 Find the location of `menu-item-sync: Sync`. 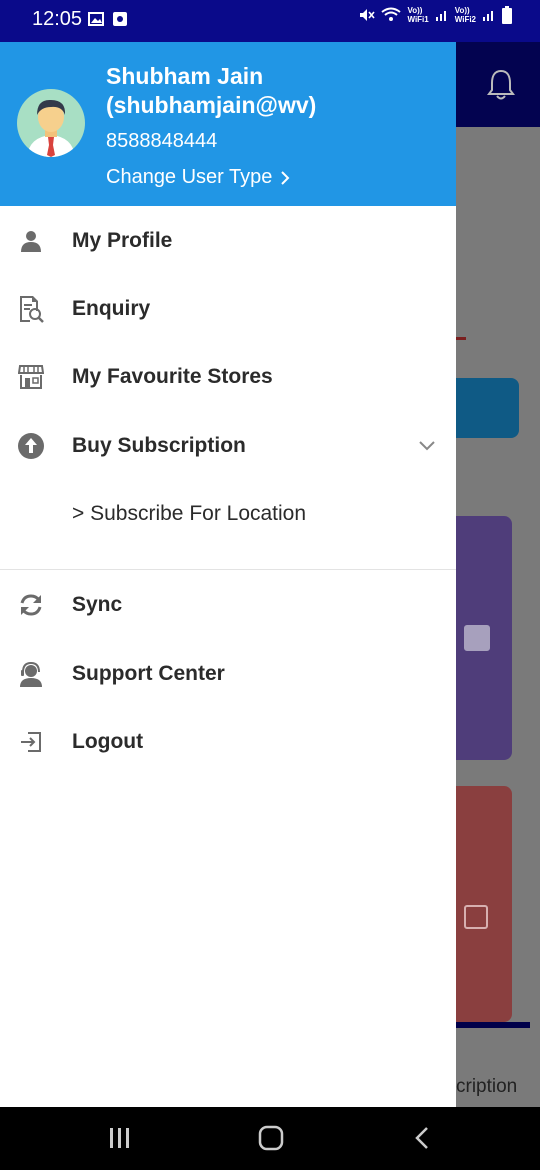

menu-item-sync: Sync is located at coordinates (228, 605).